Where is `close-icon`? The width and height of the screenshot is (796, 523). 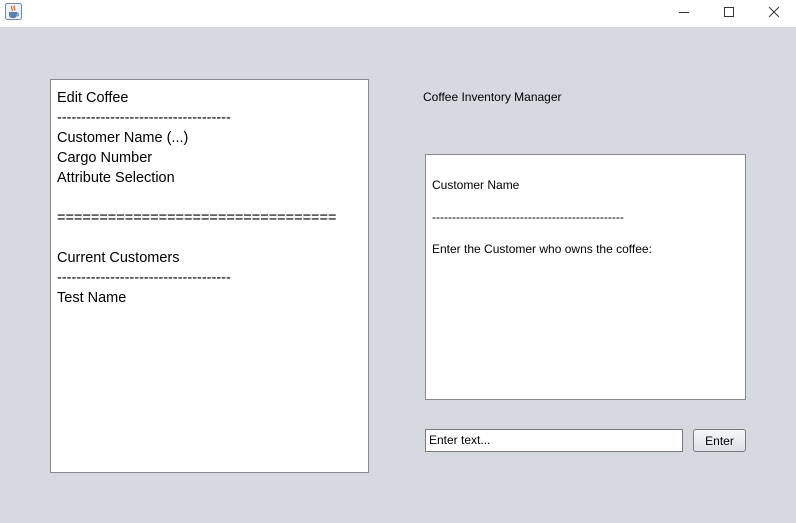
close-icon is located at coordinates (774, 12).